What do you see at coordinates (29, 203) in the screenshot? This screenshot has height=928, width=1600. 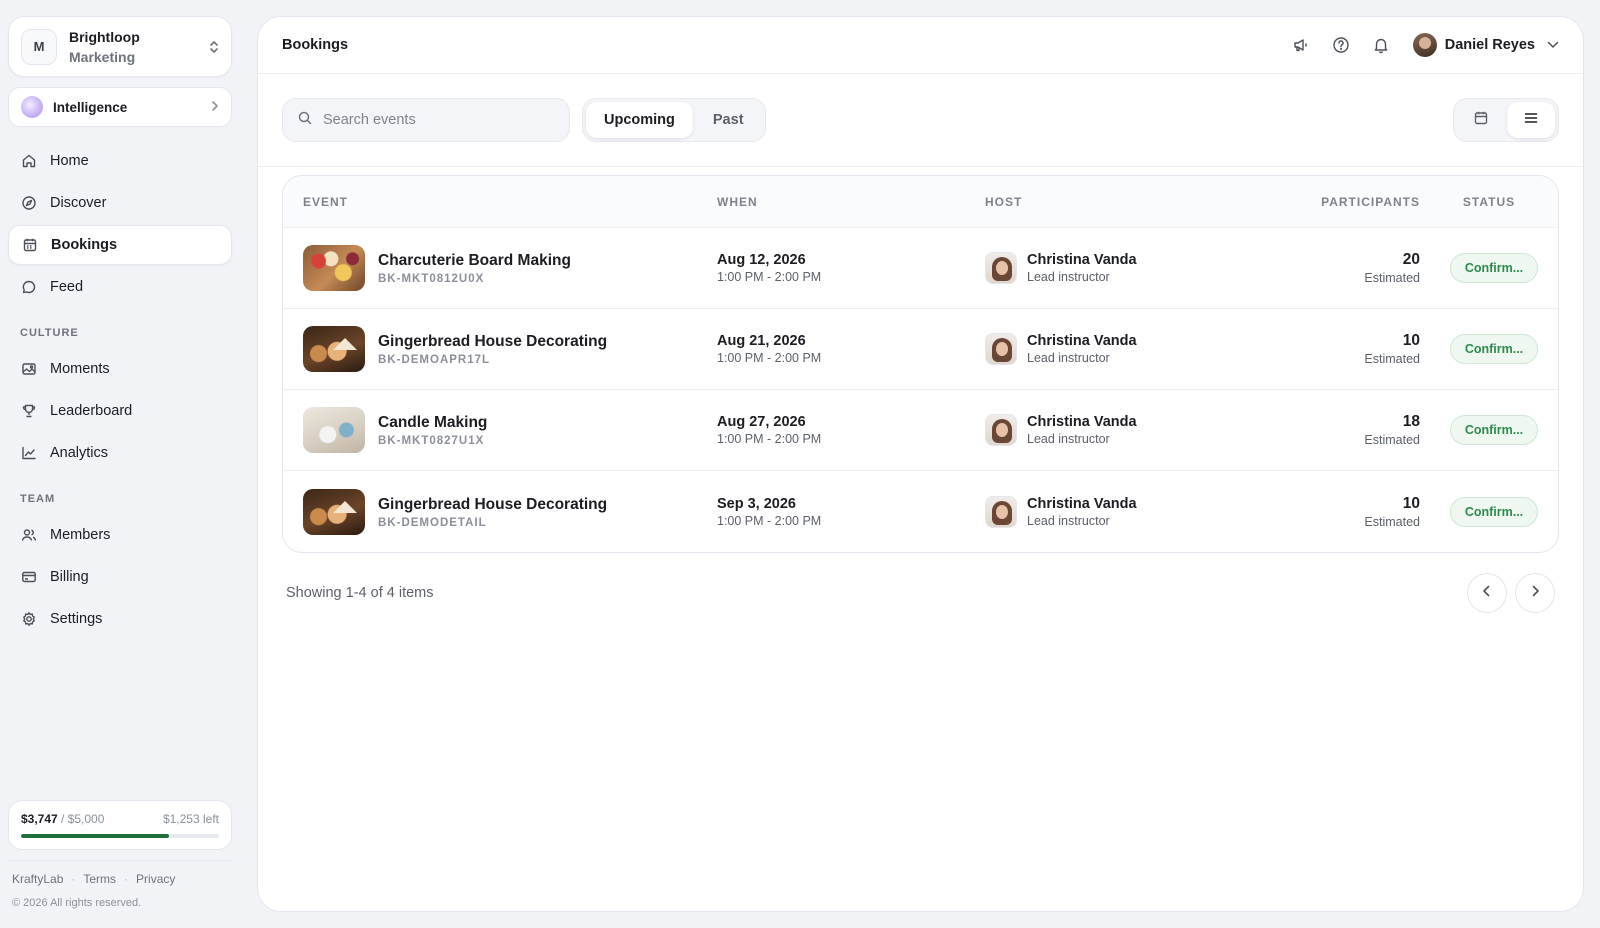 I see `compass-icon` at bounding box center [29, 203].